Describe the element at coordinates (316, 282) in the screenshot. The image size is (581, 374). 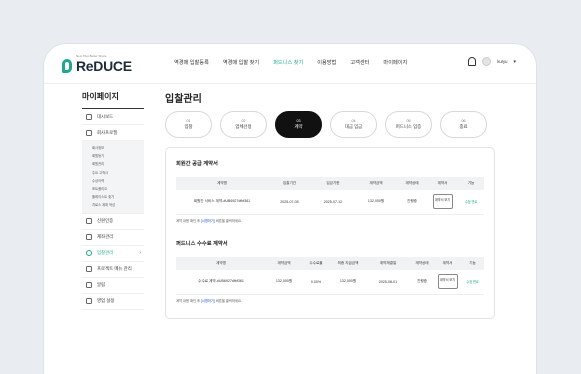
I see `fee-rate: 0.00%` at that location.